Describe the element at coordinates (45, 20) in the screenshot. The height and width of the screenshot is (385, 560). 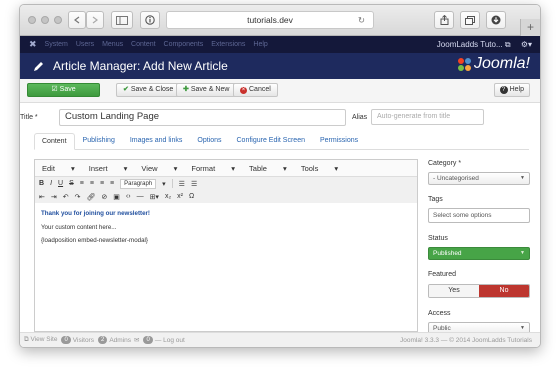
I see `minimize-window-button` at that location.